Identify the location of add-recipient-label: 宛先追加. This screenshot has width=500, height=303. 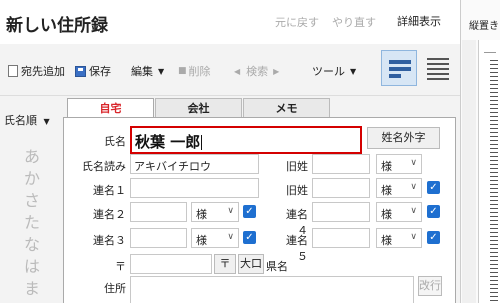
(43, 71).